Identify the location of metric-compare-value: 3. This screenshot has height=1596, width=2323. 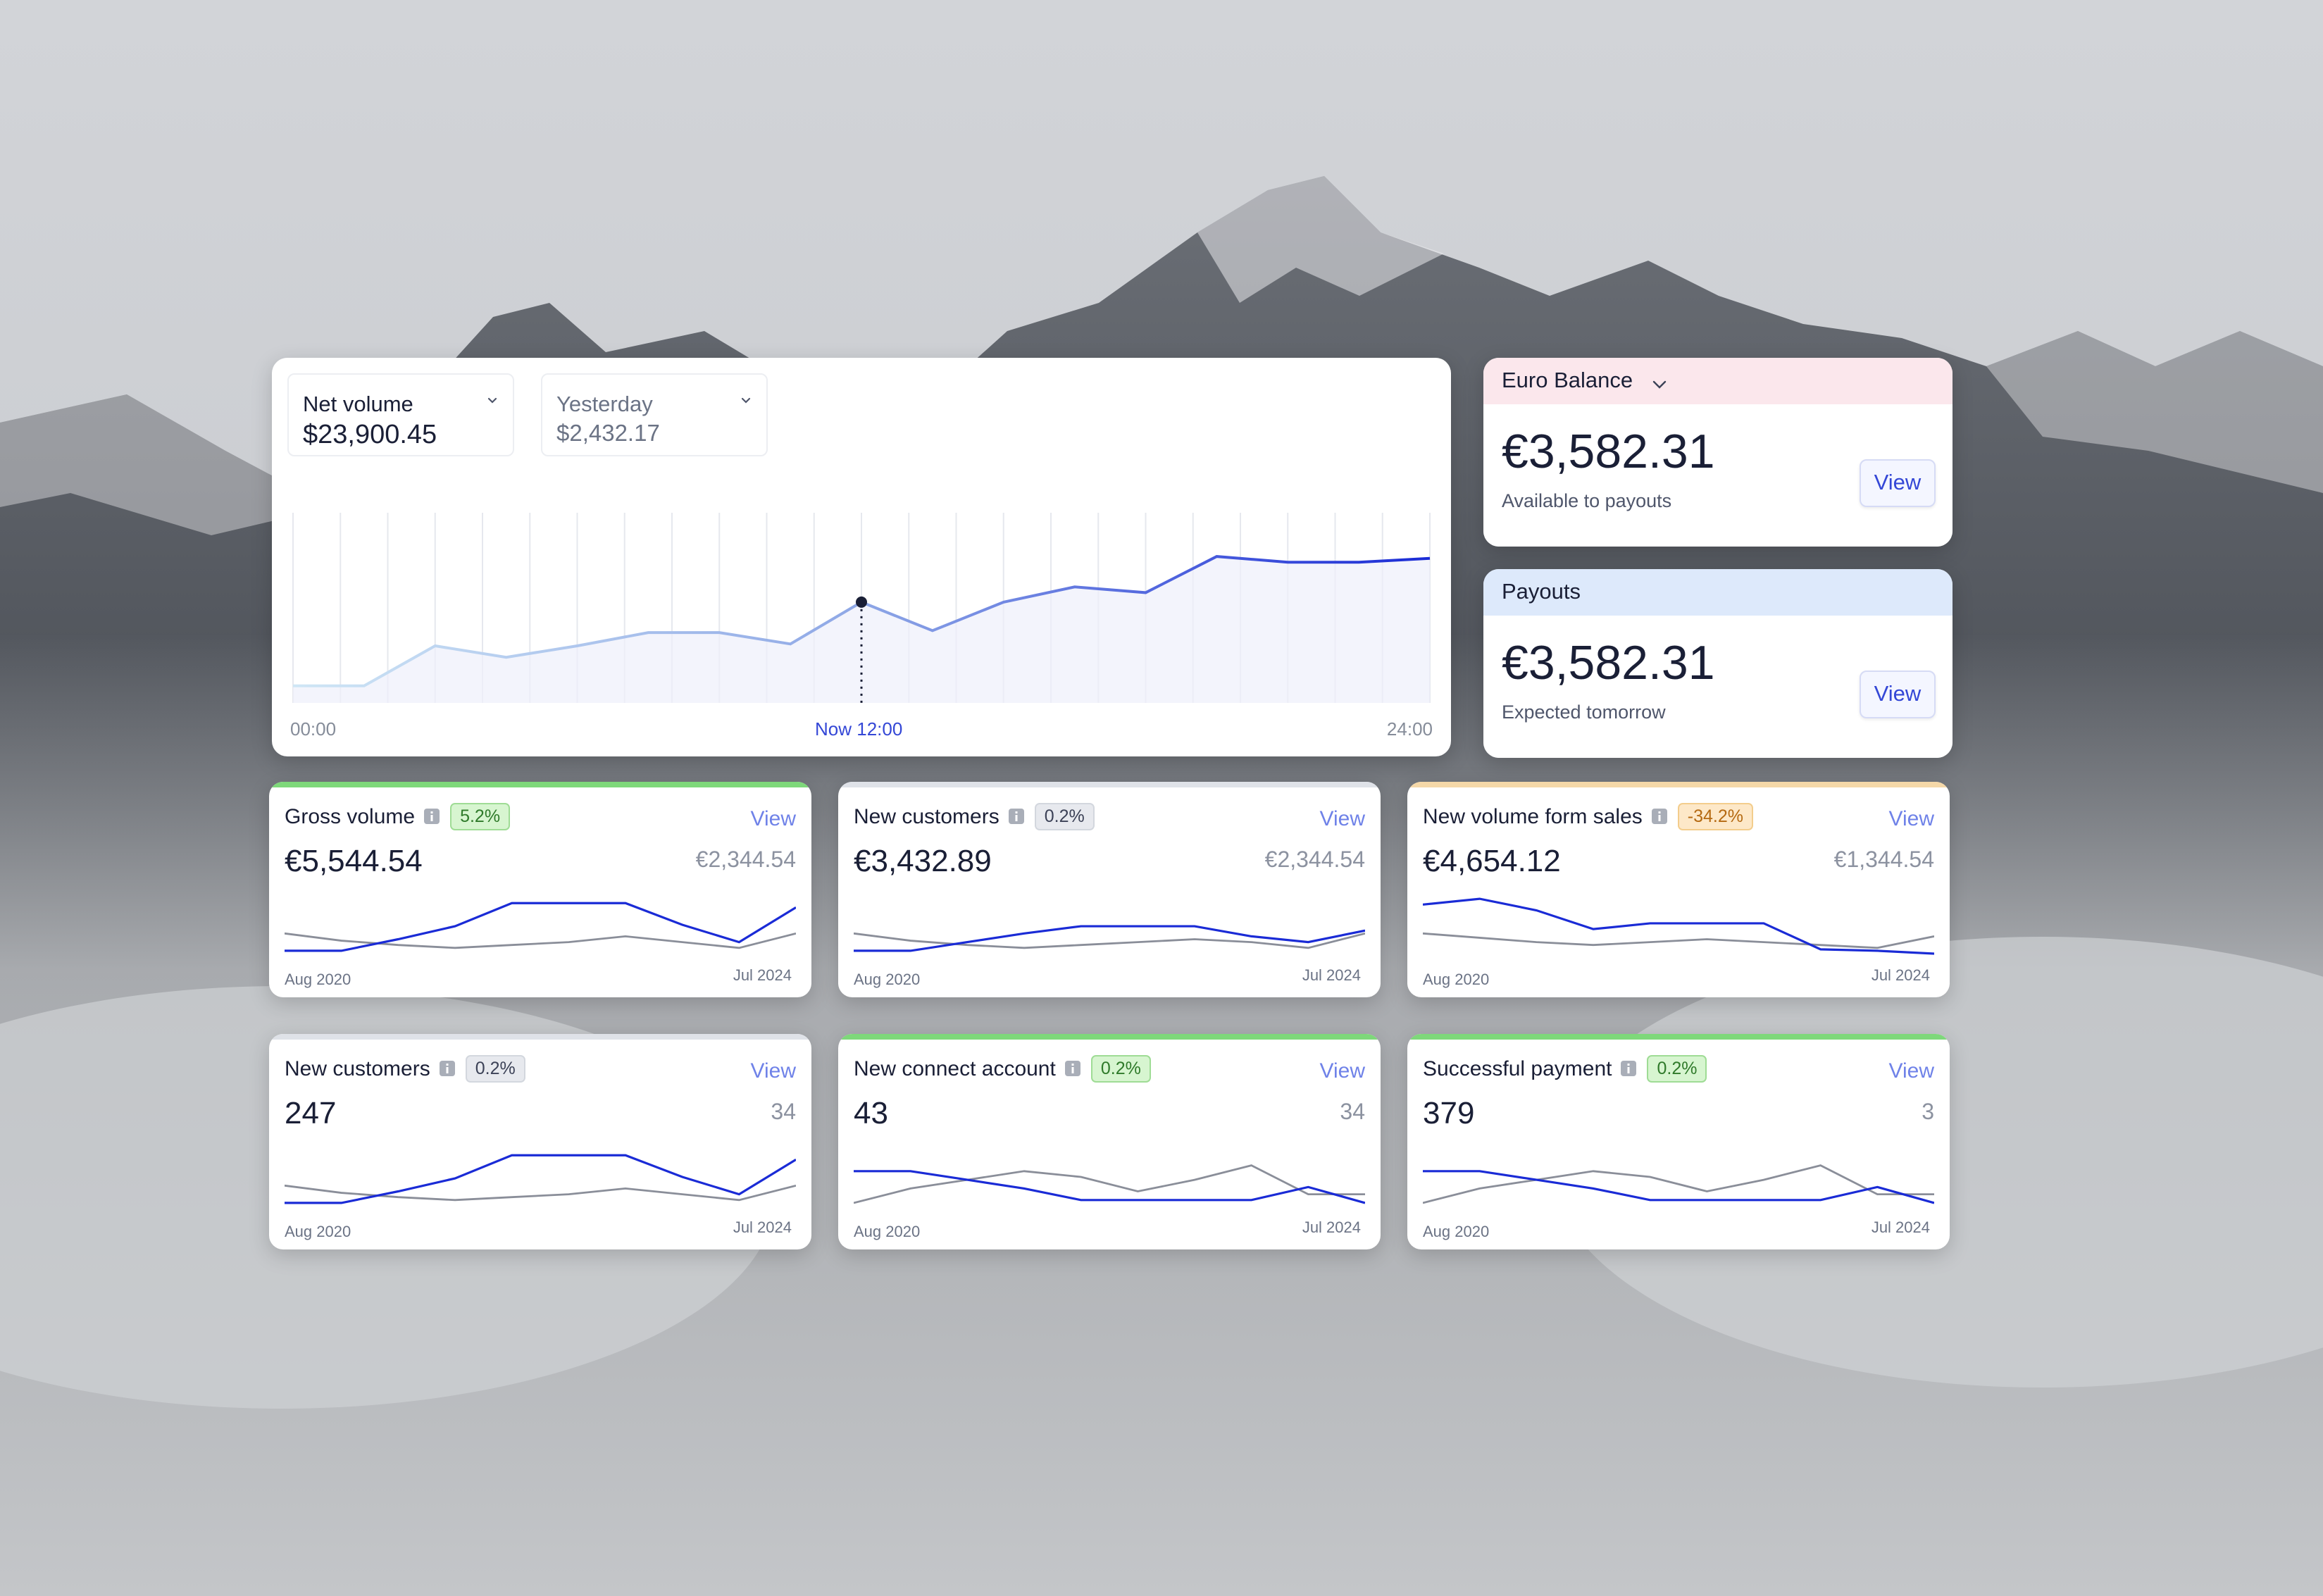
(1928, 1111).